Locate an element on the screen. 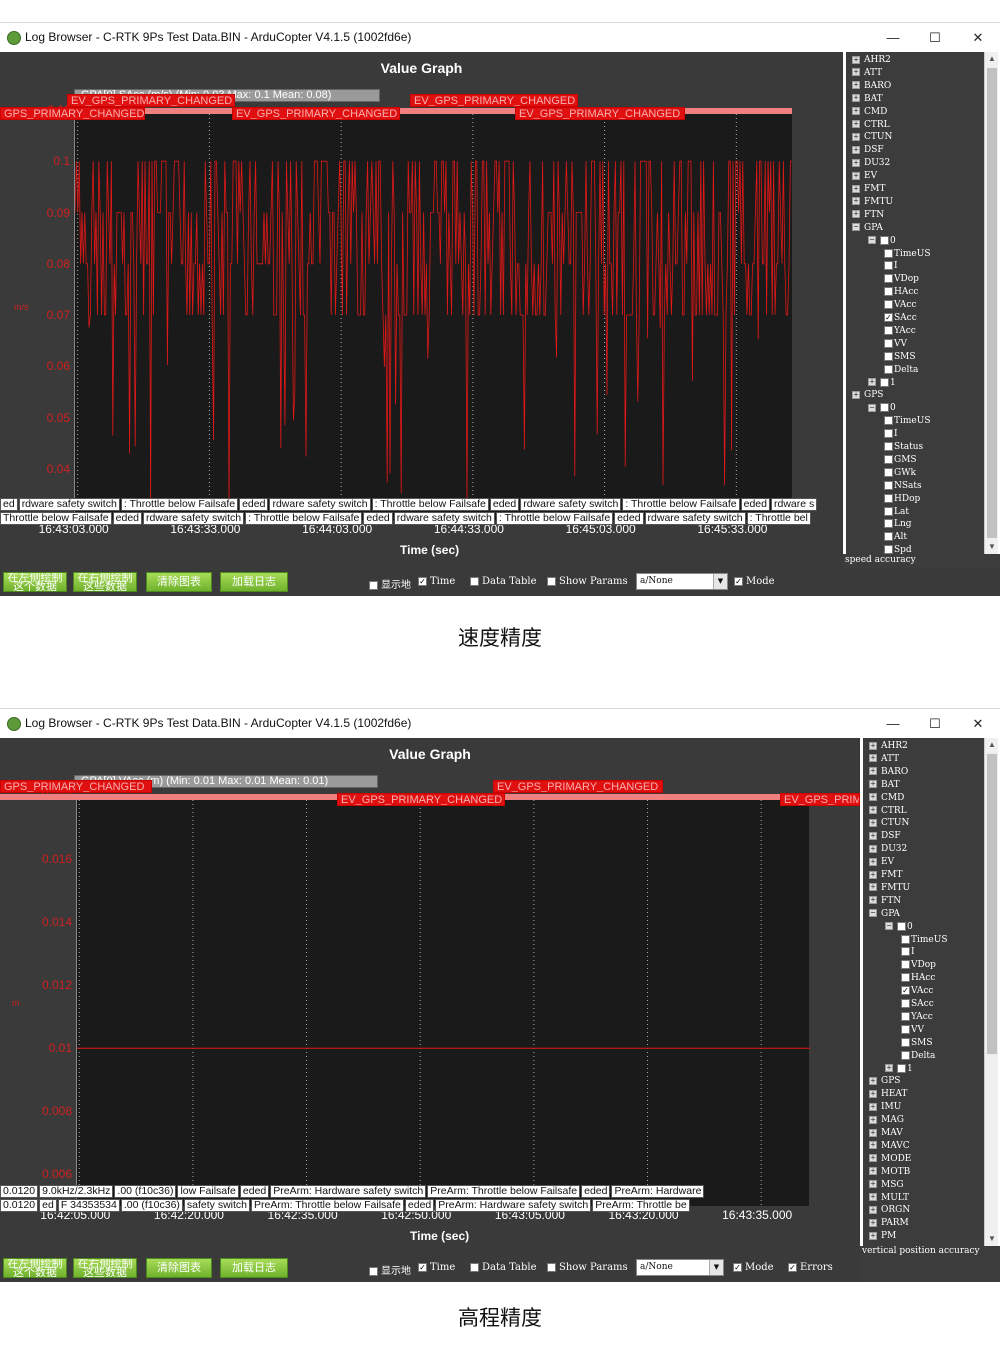  tree-item: + FTN is located at coordinates (885, 901).